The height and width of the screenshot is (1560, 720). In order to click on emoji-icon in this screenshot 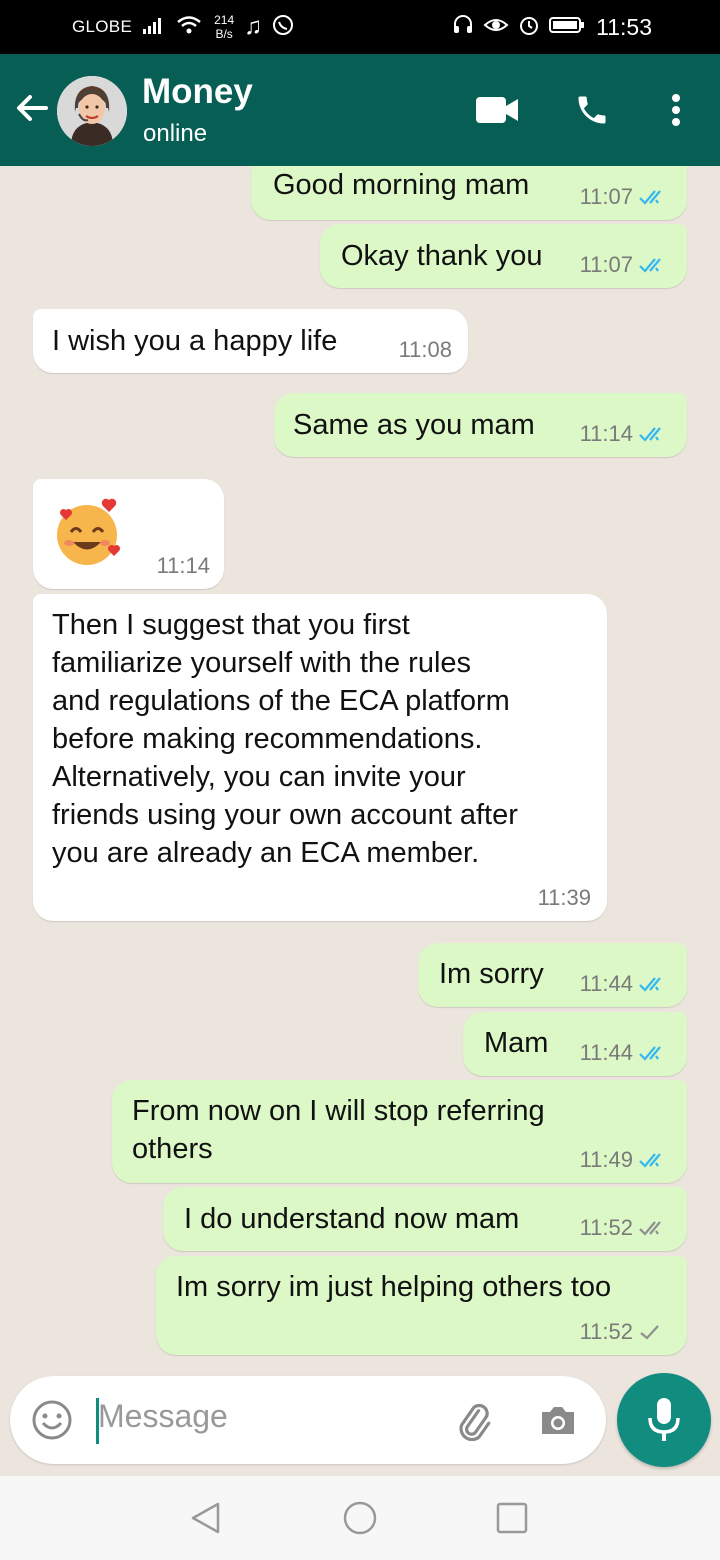, I will do `click(52, 1422)`.